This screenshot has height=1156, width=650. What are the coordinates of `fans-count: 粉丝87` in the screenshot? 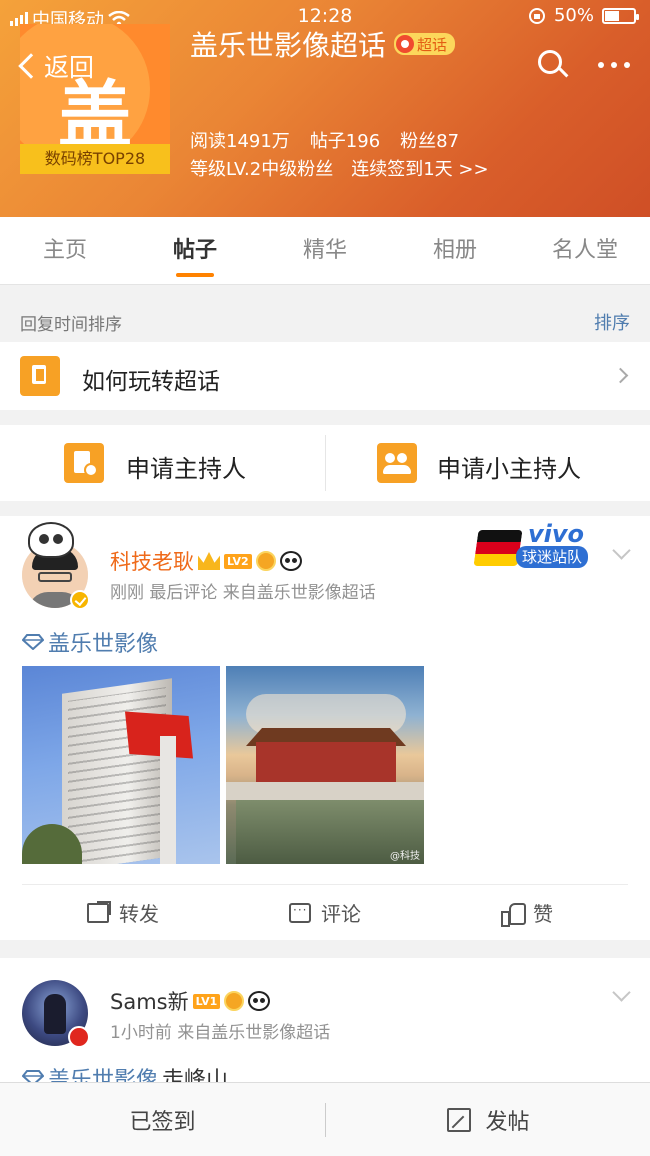 It's located at (430, 141).